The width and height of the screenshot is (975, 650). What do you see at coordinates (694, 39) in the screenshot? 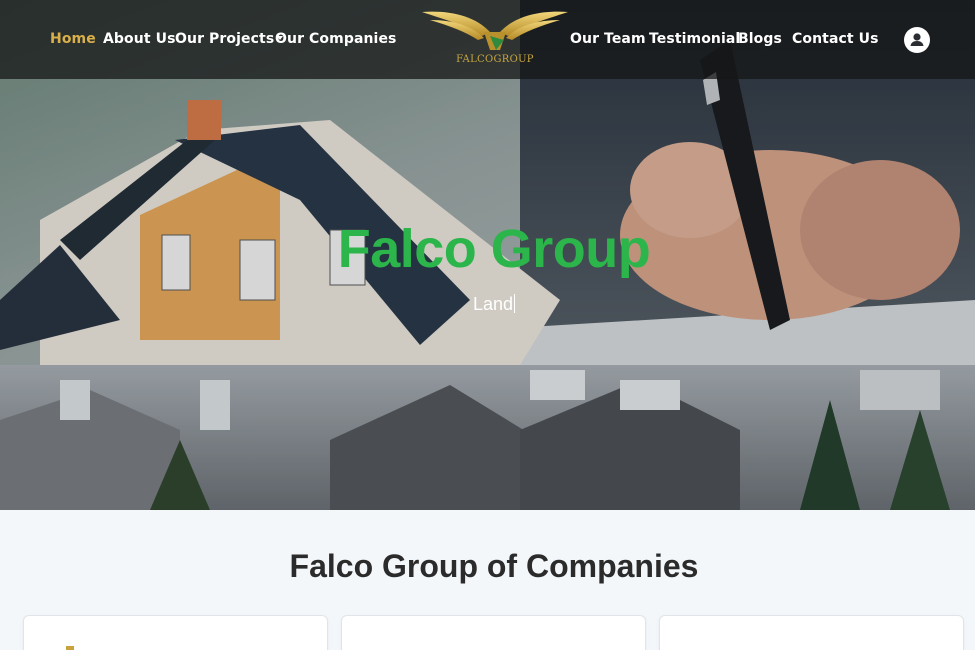
I see `nav-testimonial: Testimonial` at bounding box center [694, 39].